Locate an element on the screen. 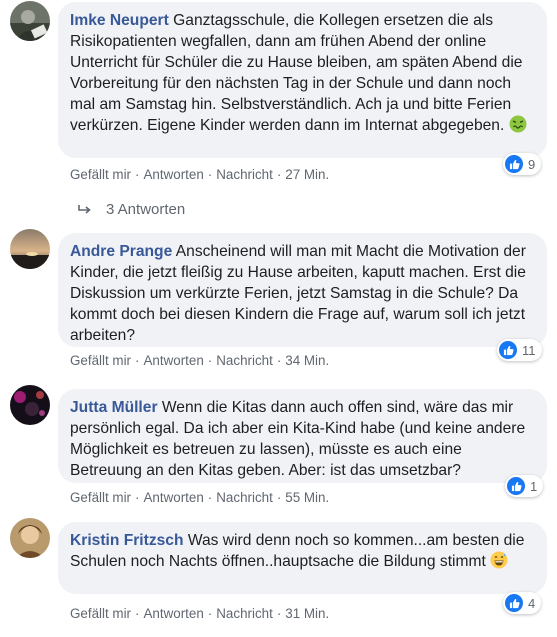 This screenshot has width=557, height=637. replies-count-label: 3 Antworten is located at coordinates (146, 209).